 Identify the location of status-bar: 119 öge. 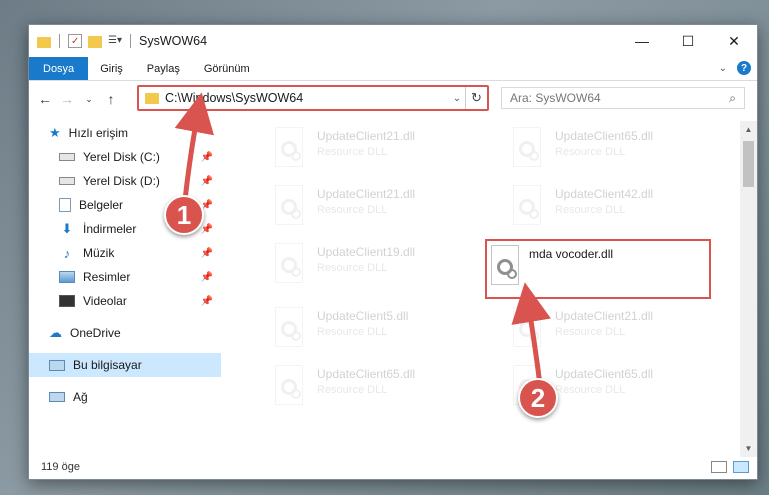
(393, 467).